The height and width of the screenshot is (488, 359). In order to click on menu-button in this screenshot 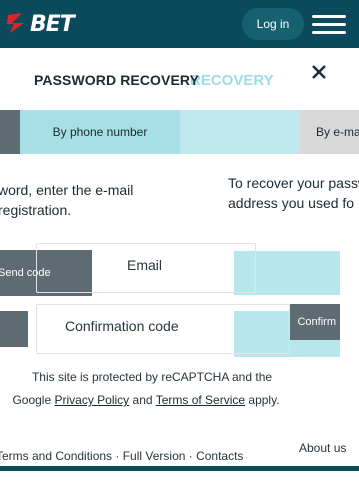, I will do `click(330, 24)`.